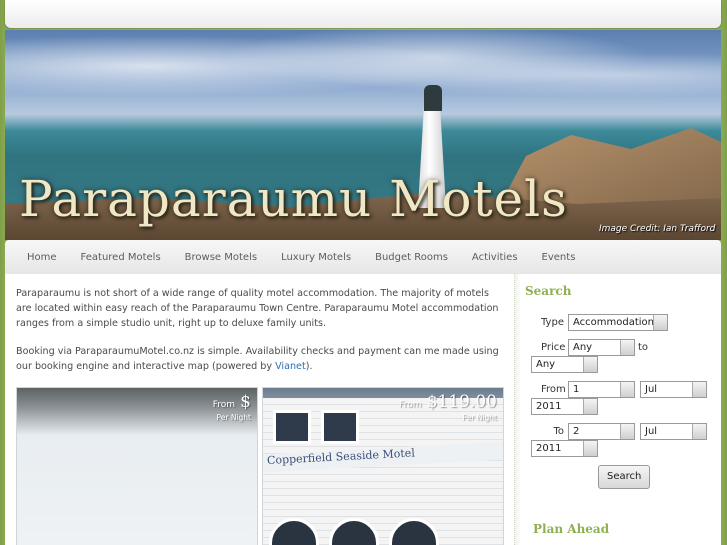 This screenshot has height=545, width=727. Describe the element at coordinates (558, 431) in the screenshot. I see `to-label: To` at that location.